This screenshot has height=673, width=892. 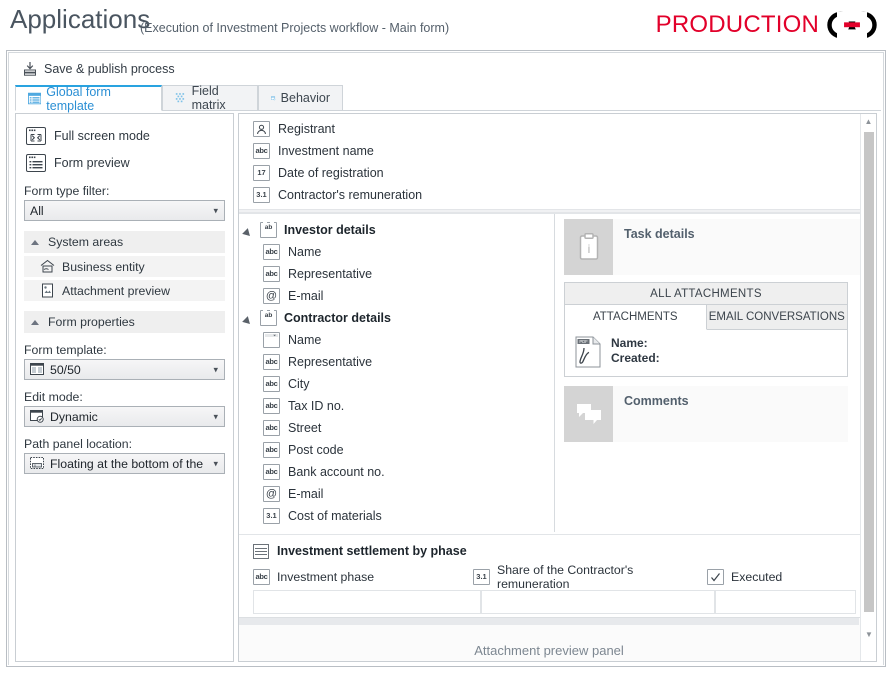 What do you see at coordinates (396, 472) in the screenshot?
I see `field-contractor-bank-account: abc Bank account no.` at bounding box center [396, 472].